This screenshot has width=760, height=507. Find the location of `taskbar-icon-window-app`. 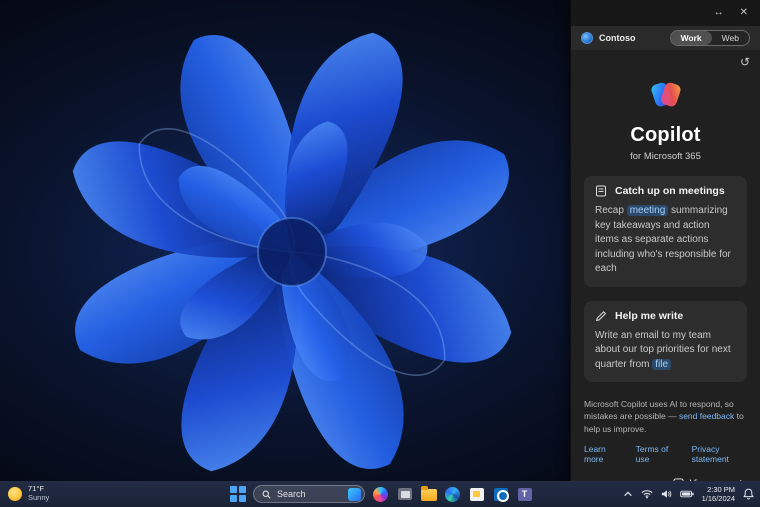

taskbar-icon-window-app is located at coordinates (404, 494).